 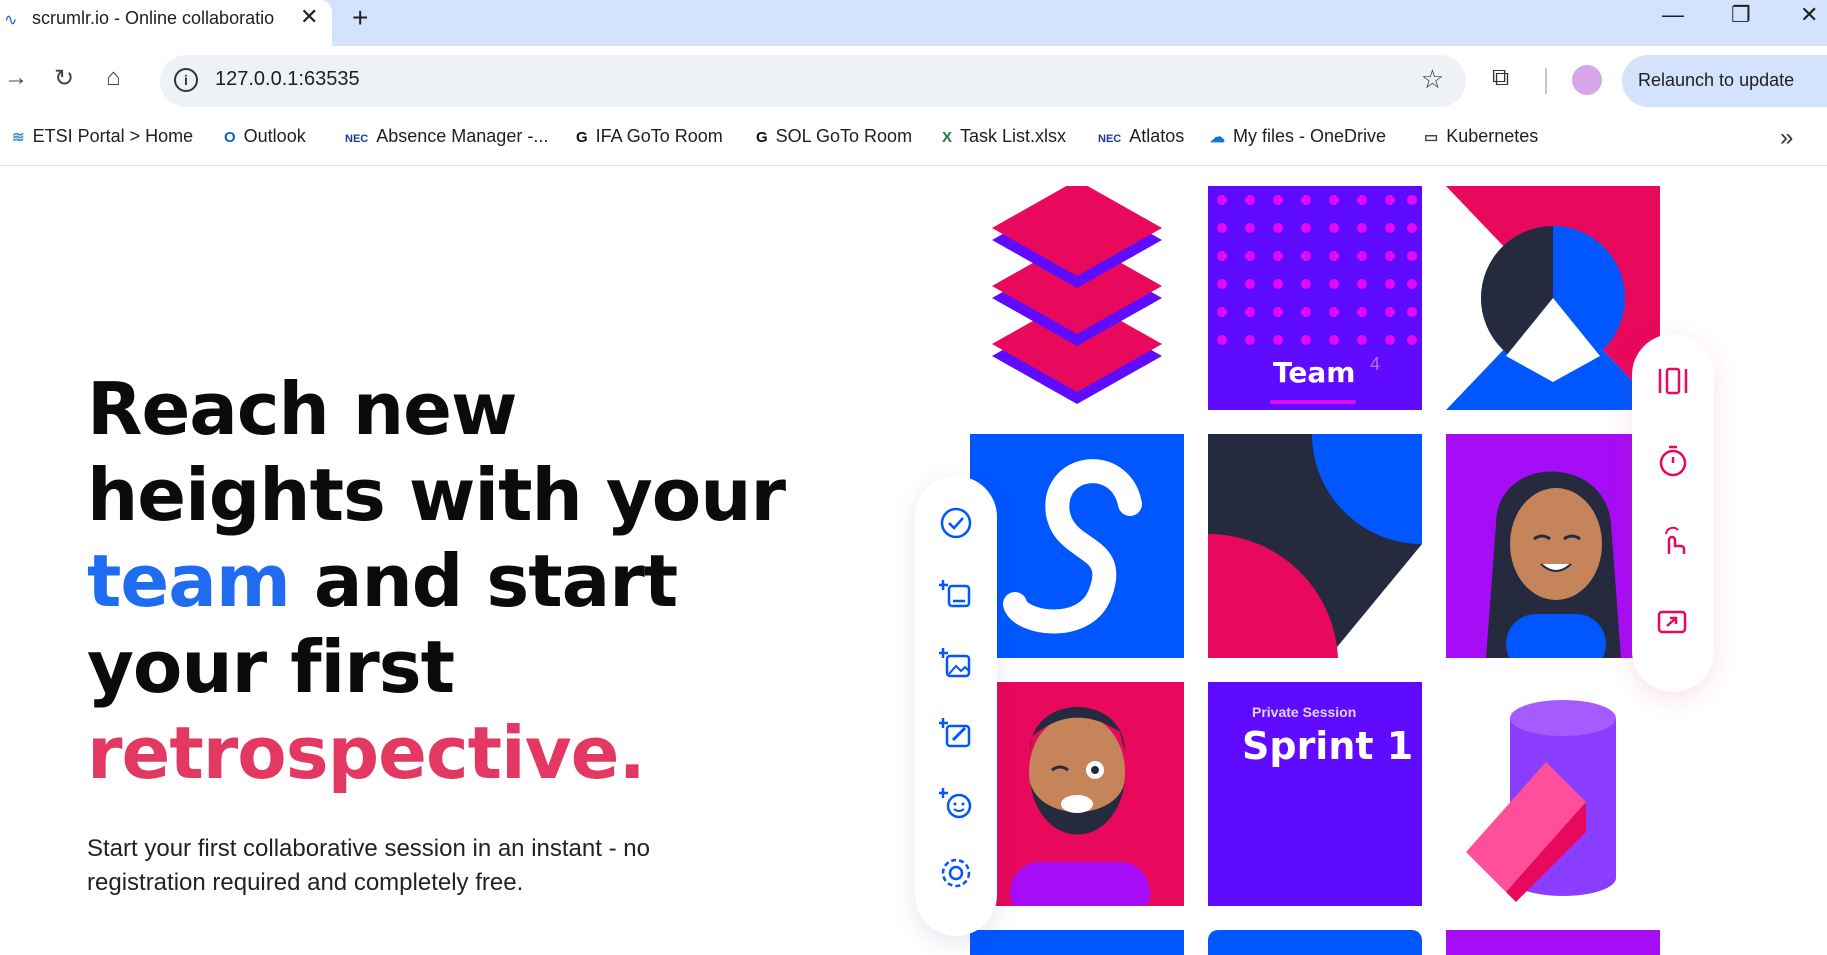 I want to click on bookmark-task-list: X Task List.xlsx, so click(x=1004, y=136).